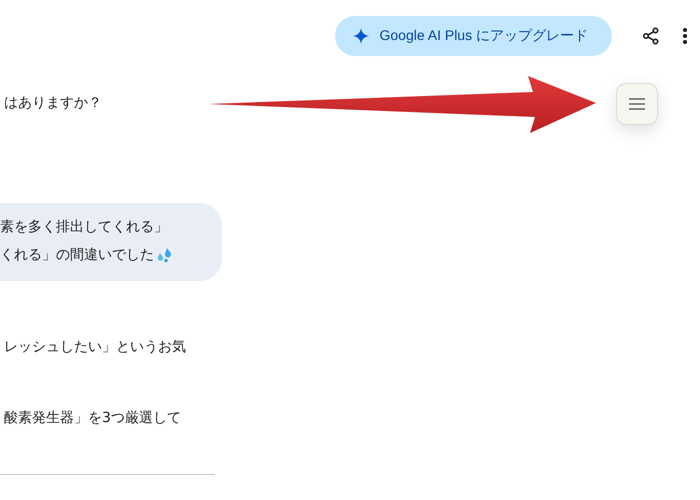 The width and height of the screenshot is (700, 500). What do you see at coordinates (685, 36) in the screenshot?
I see `more-options-icon` at bounding box center [685, 36].